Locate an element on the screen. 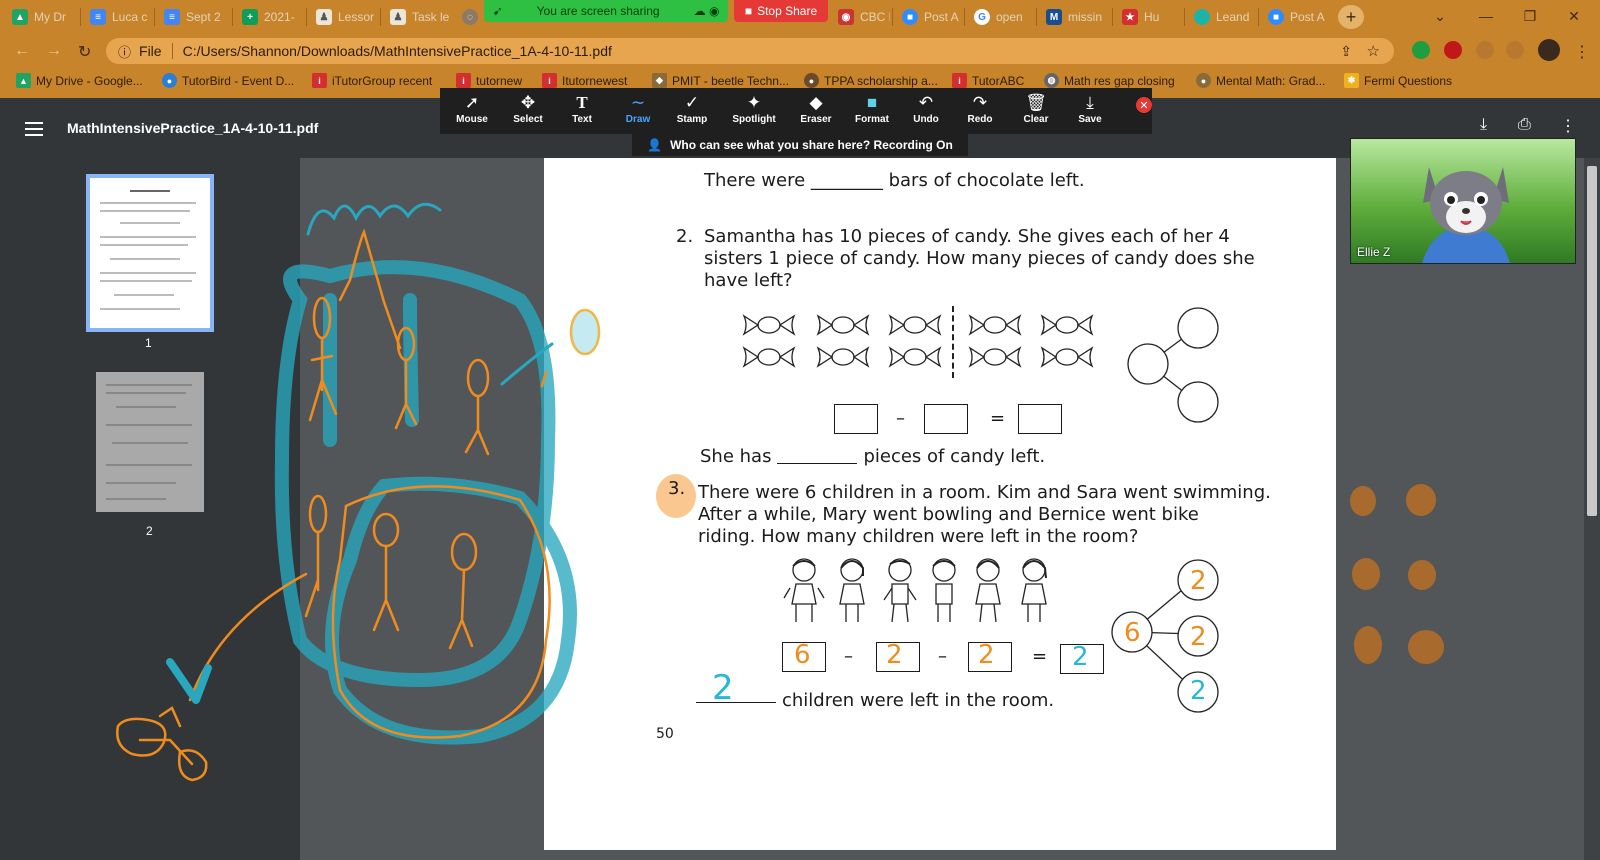  close-annotation-button: ✕ is located at coordinates (1144, 105).